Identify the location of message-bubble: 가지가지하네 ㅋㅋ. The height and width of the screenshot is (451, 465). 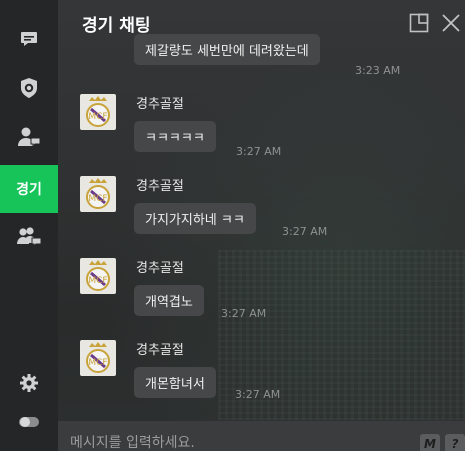
(195, 218).